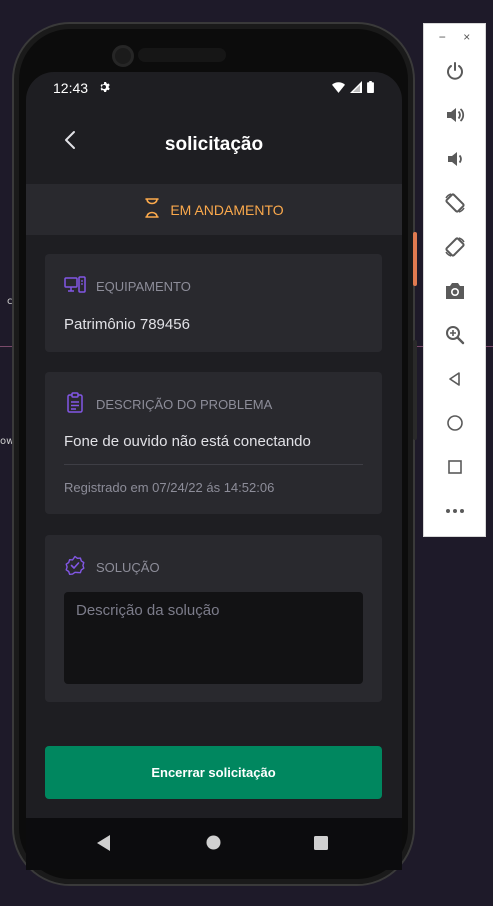 The height and width of the screenshot is (906, 493). Describe the element at coordinates (213, 772) in the screenshot. I see `close-request-button: Encerrar solicitação` at that location.